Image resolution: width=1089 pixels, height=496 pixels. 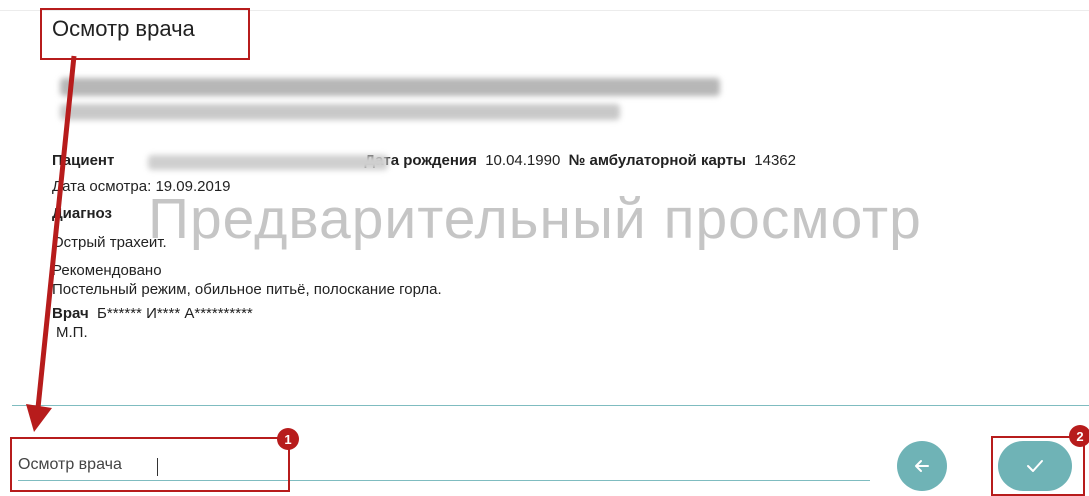 I want to click on annotation-arrow, so click(x=51, y=243).